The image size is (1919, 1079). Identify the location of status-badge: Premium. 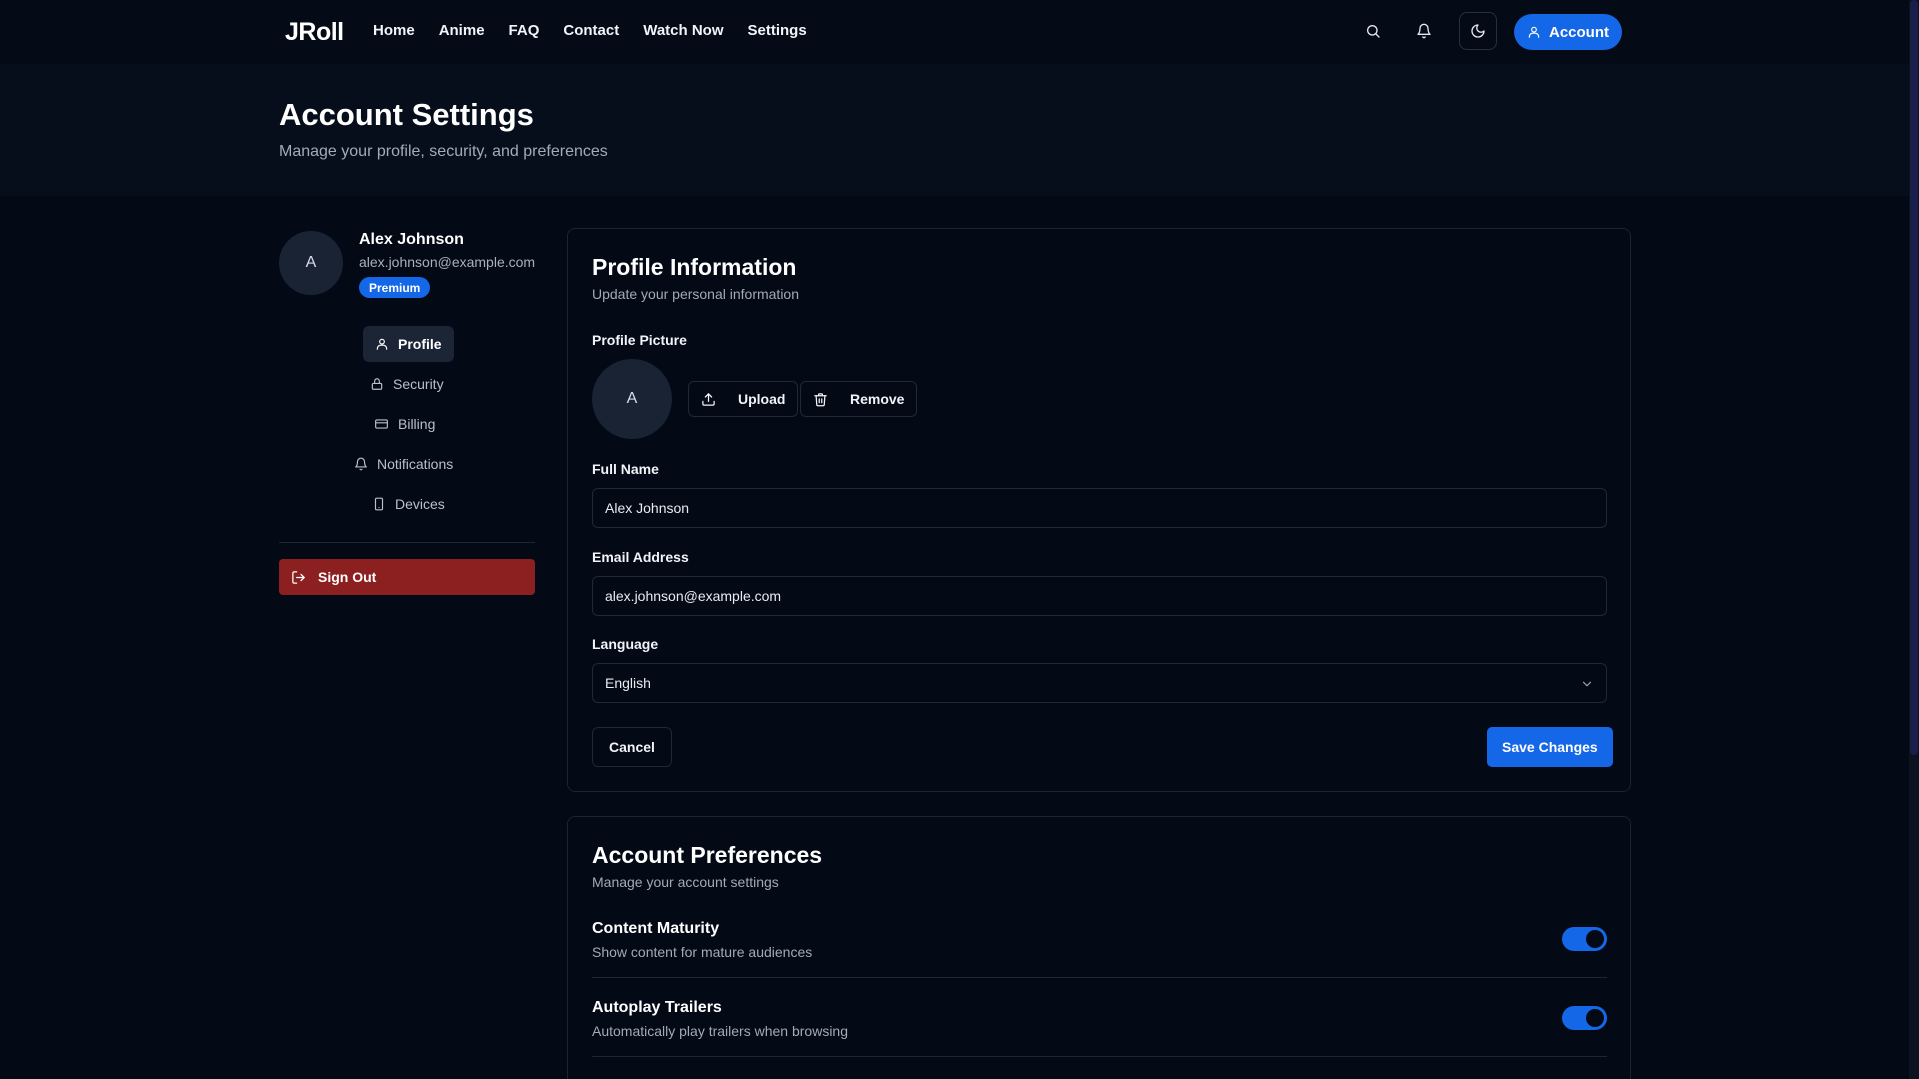
(395, 287).